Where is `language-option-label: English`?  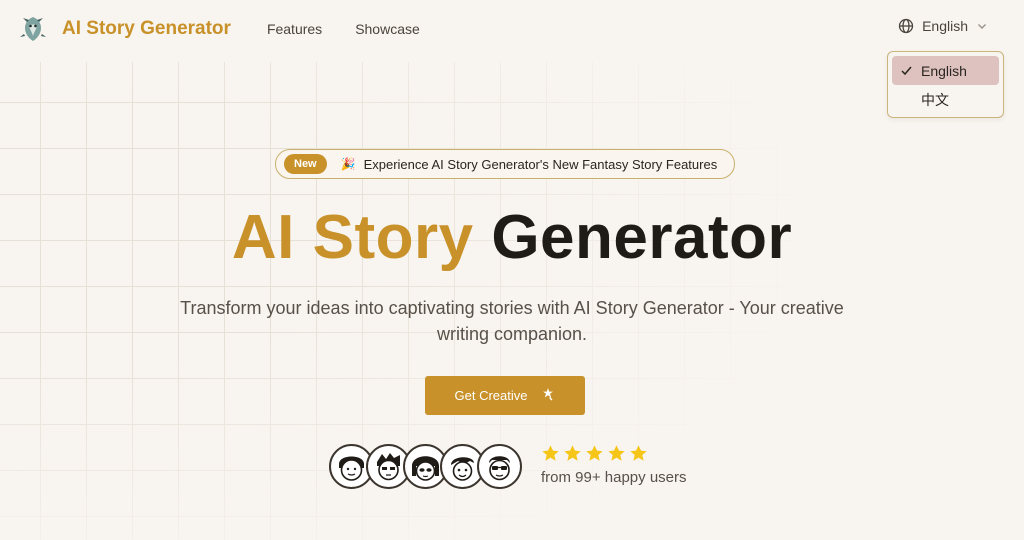 language-option-label: English is located at coordinates (944, 70).